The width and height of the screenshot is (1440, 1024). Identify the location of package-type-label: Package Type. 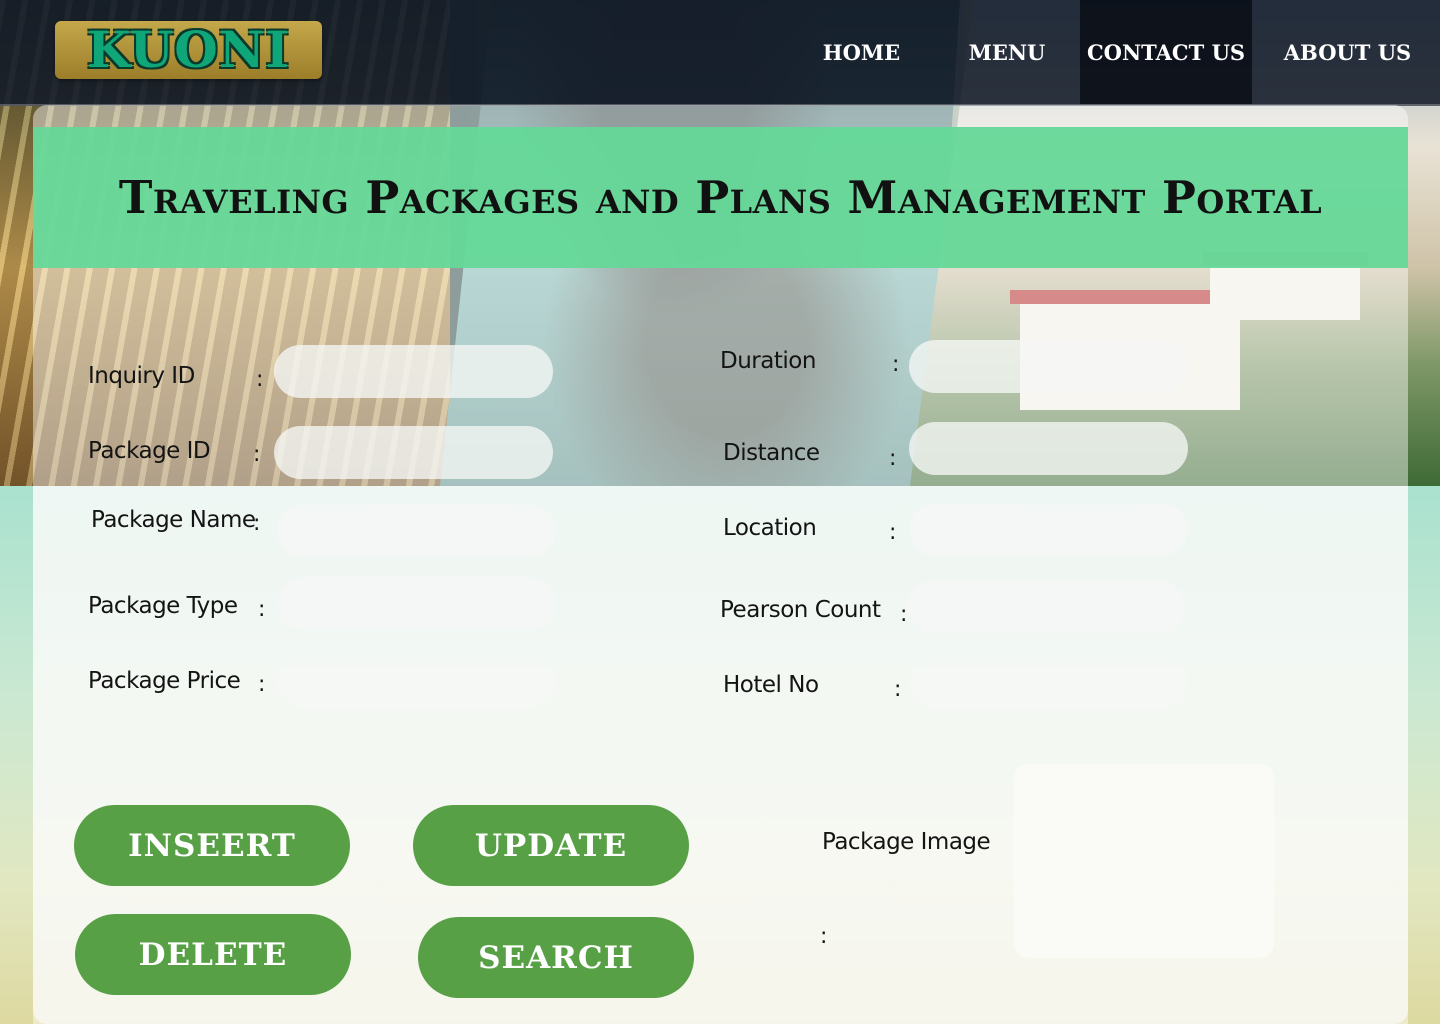
(163, 606).